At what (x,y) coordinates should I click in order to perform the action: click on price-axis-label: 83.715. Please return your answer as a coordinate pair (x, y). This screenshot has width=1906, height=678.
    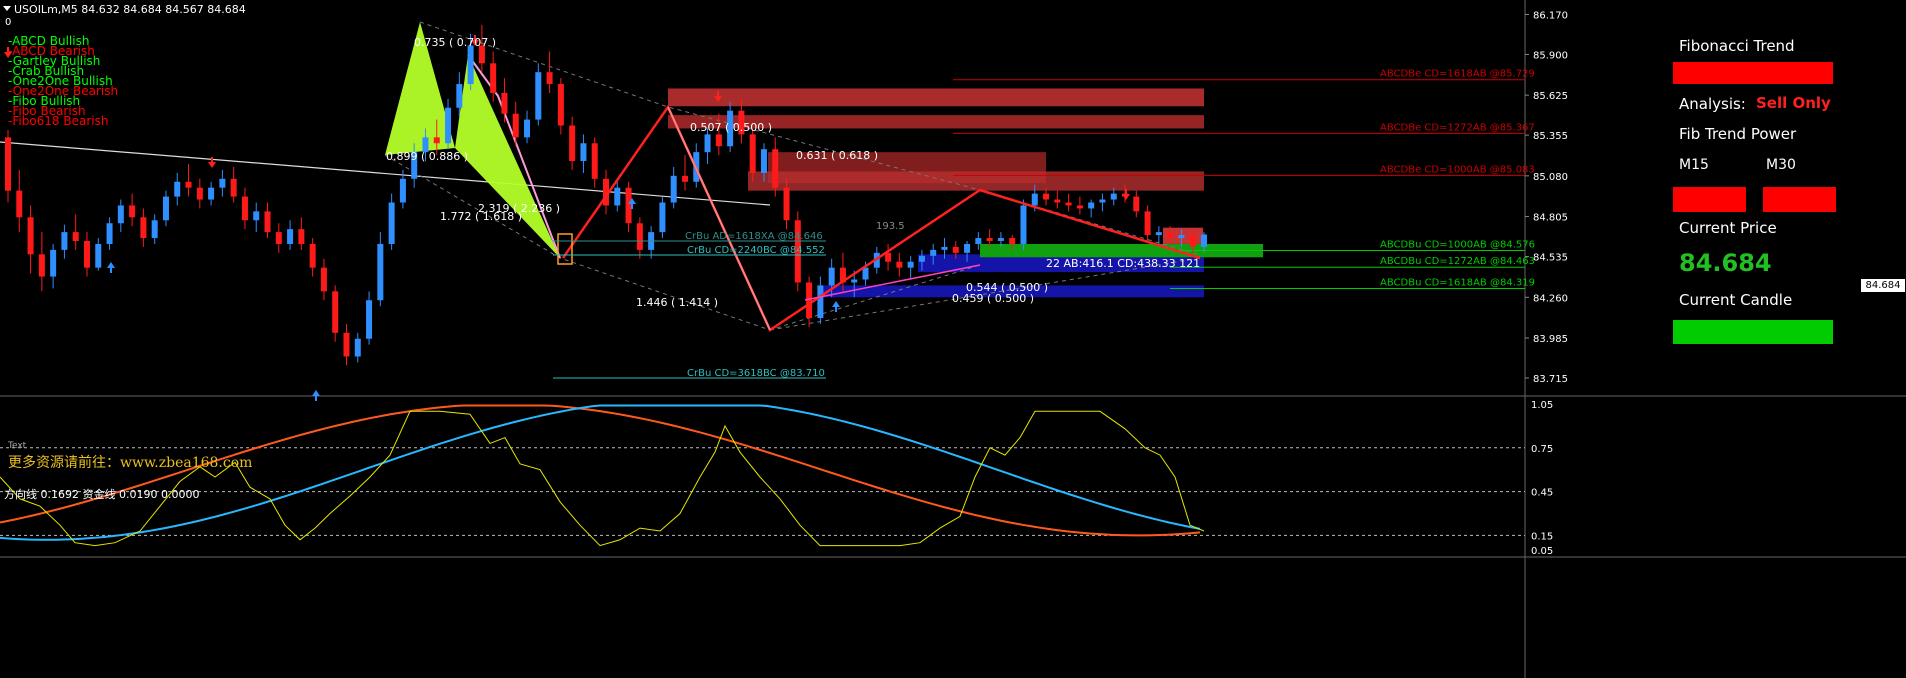
    Looking at the image, I should click on (1550, 379).